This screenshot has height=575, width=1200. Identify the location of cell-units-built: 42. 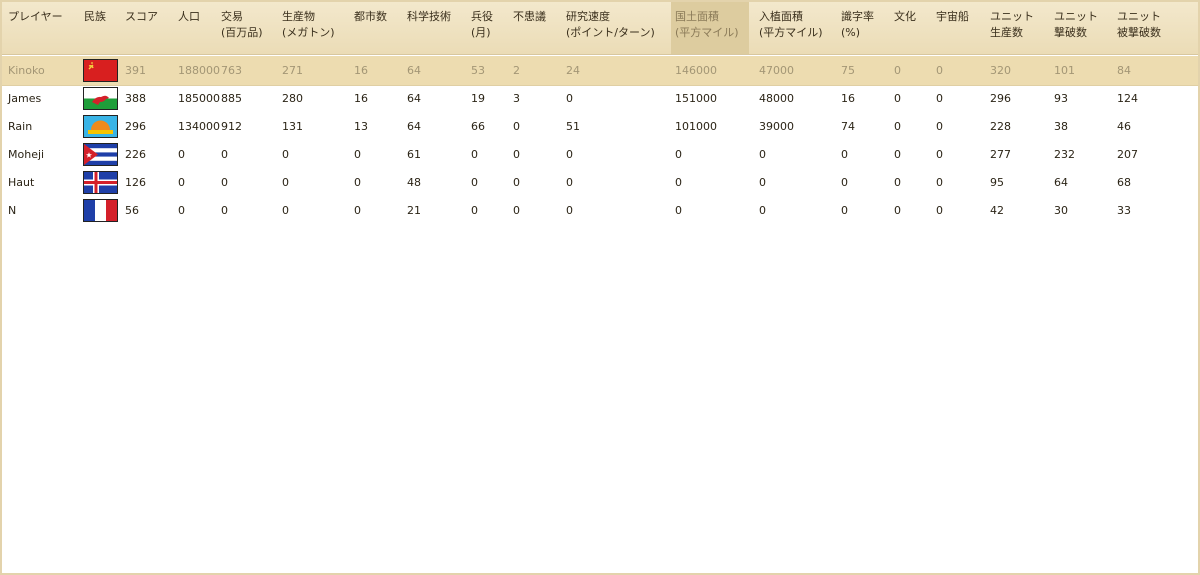
(997, 210).